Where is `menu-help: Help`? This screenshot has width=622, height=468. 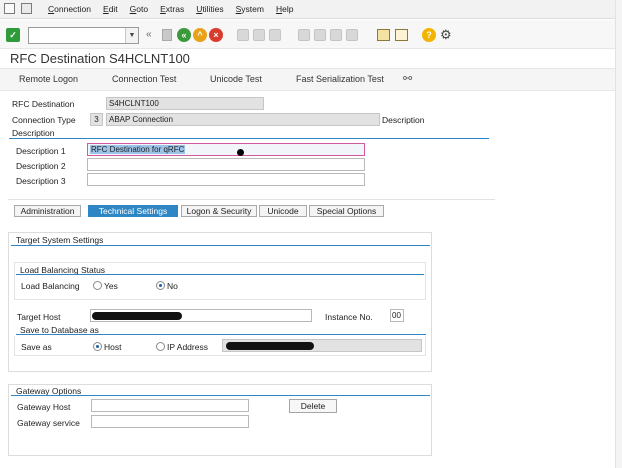 menu-help: Help is located at coordinates (284, 9).